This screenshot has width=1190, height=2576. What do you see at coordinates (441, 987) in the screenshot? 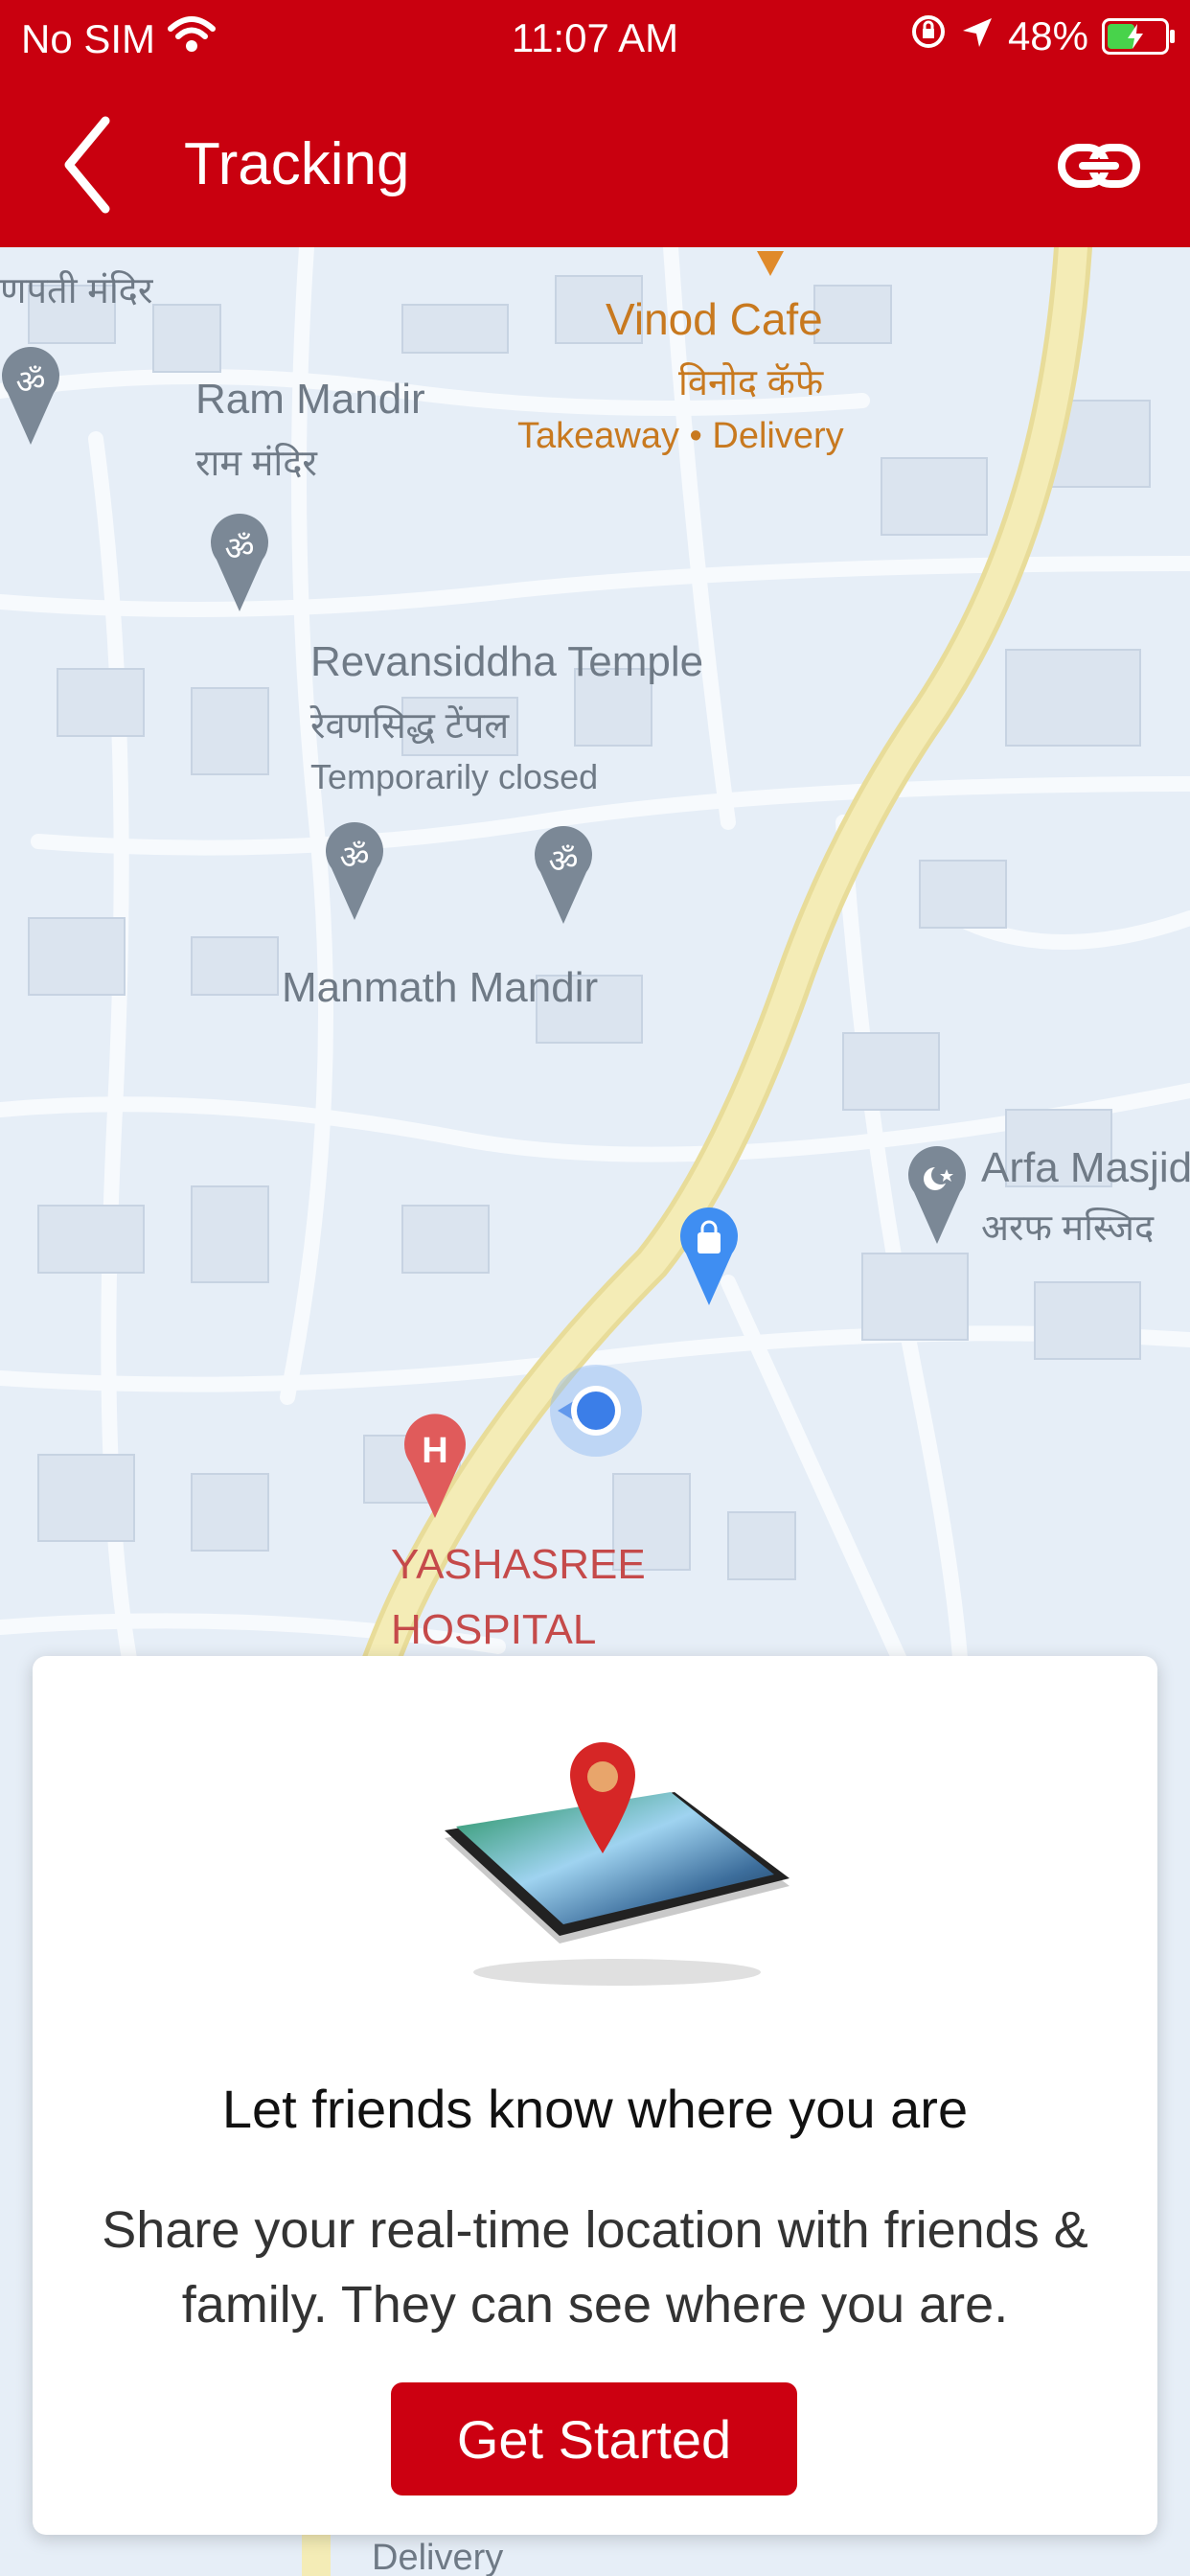
I see `manmath-mandir-label: Manmath Mandir` at bounding box center [441, 987].